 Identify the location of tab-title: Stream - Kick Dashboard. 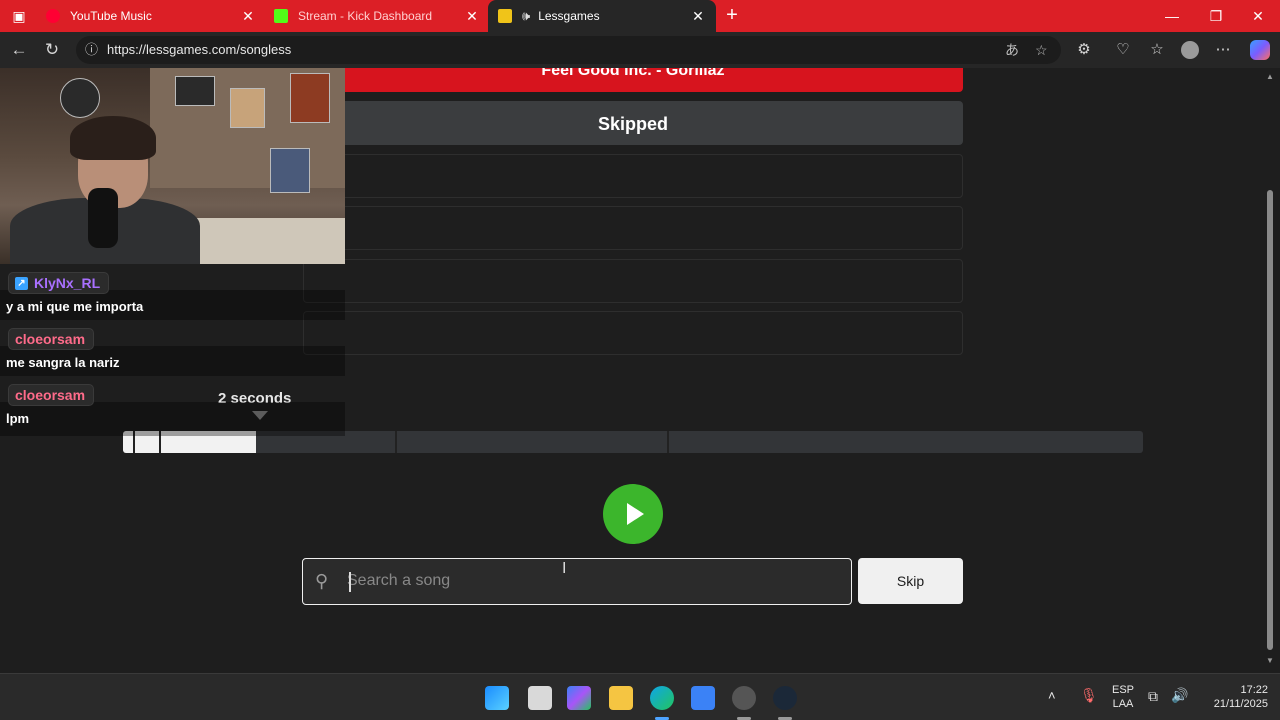
(365, 16).